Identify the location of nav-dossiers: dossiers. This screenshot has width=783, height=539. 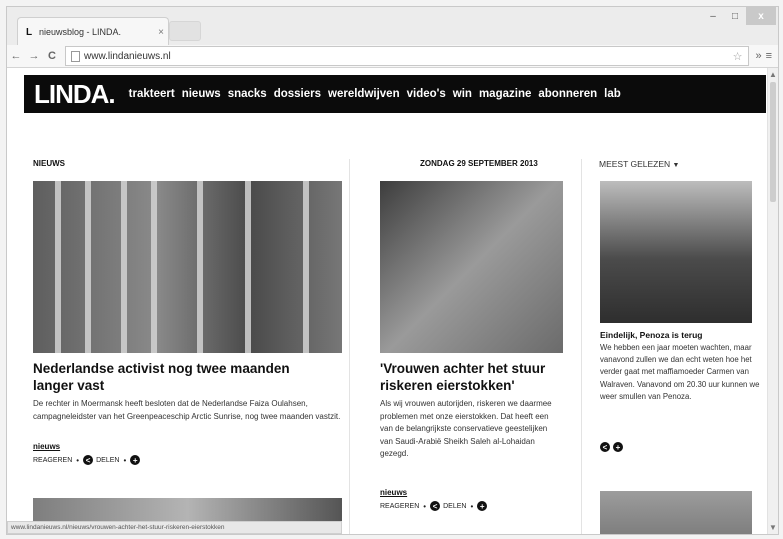
(297, 94).